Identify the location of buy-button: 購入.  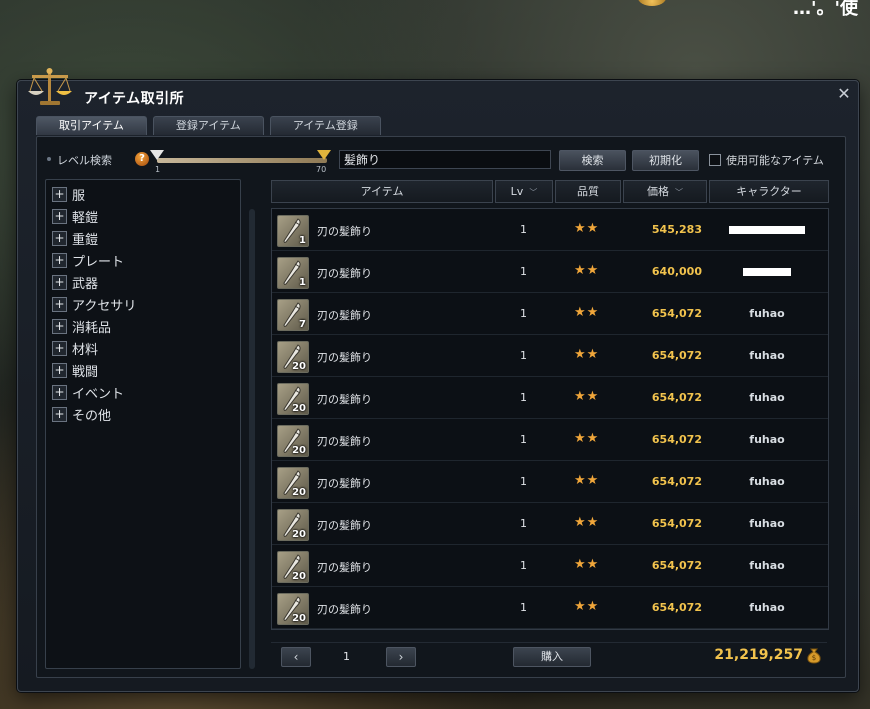
(552, 657).